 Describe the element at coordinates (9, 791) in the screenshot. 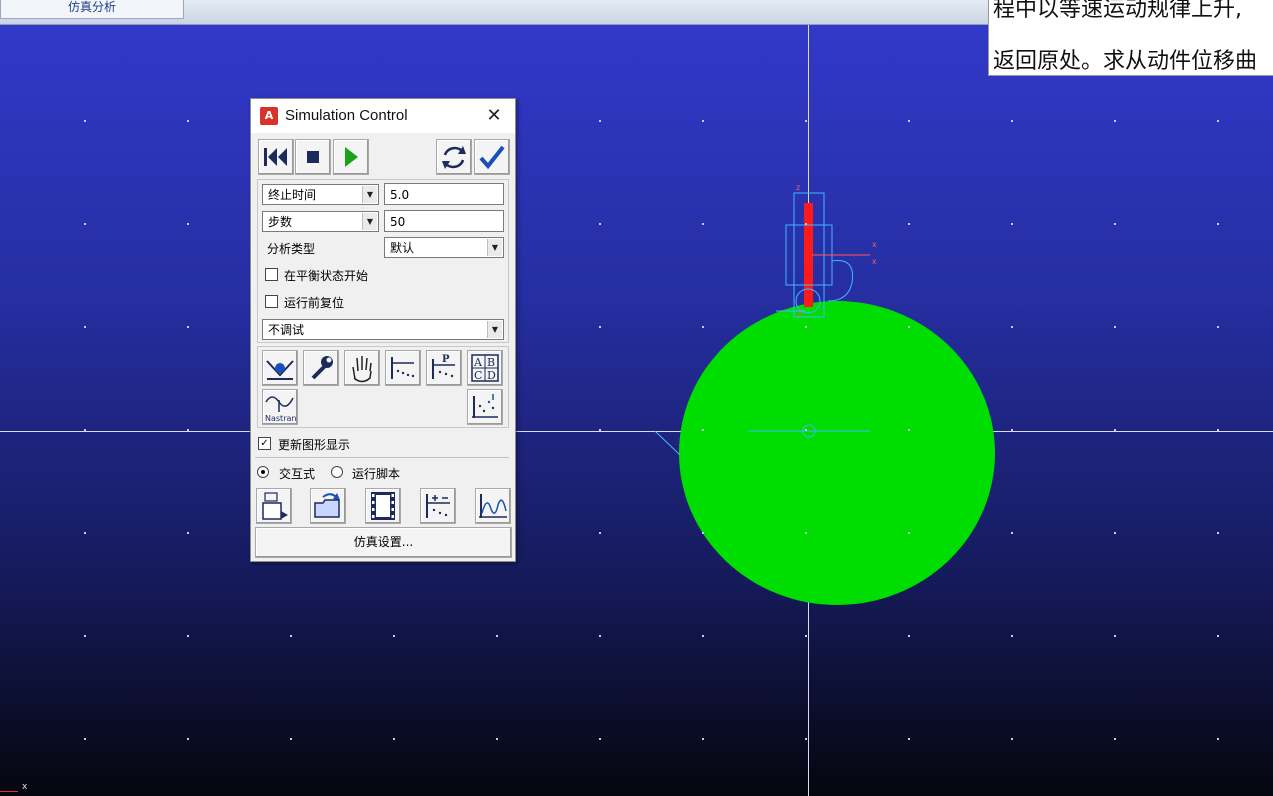

I see `axis-triad-x` at that location.